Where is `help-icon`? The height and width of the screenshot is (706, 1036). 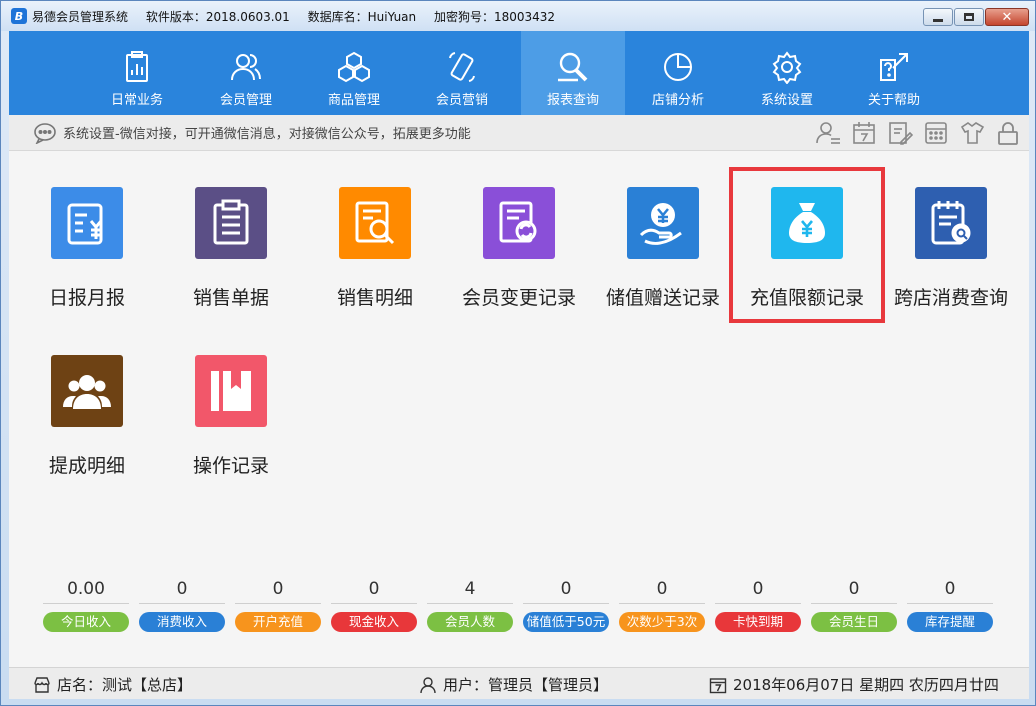 help-icon is located at coordinates (894, 67).